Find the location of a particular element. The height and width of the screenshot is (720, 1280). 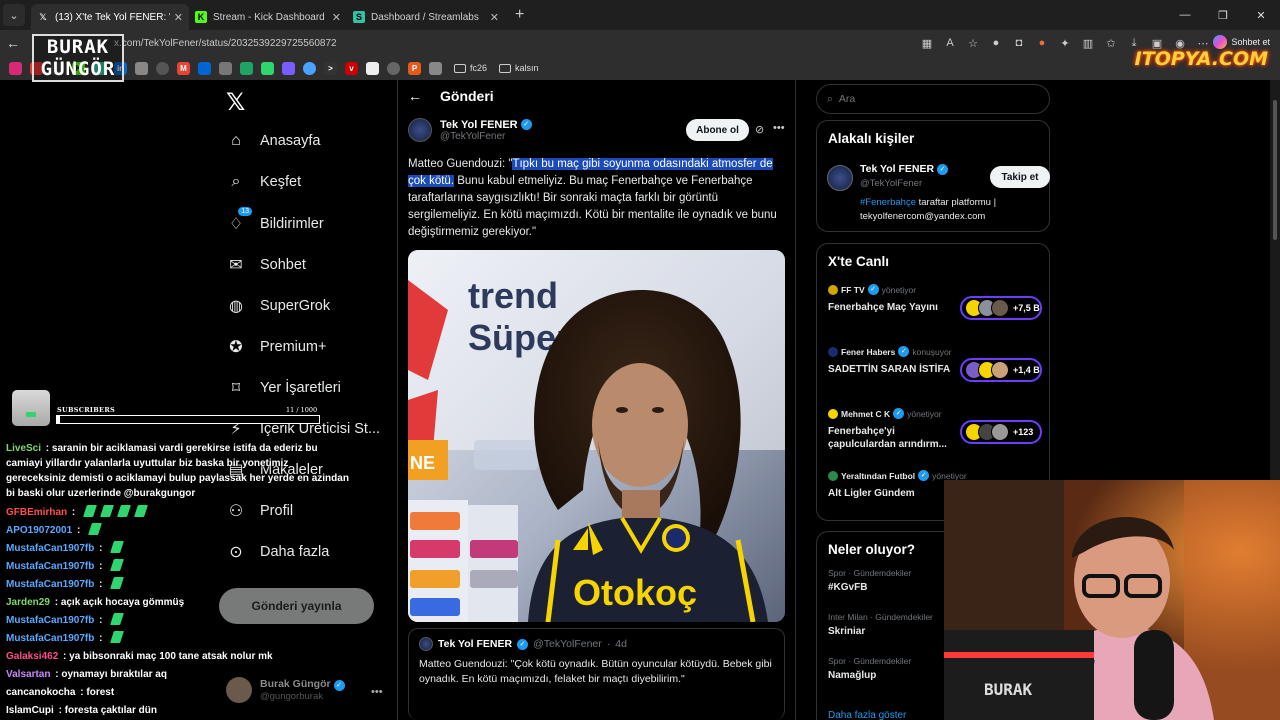

bookmark-icon: v is located at coordinates (351, 68).